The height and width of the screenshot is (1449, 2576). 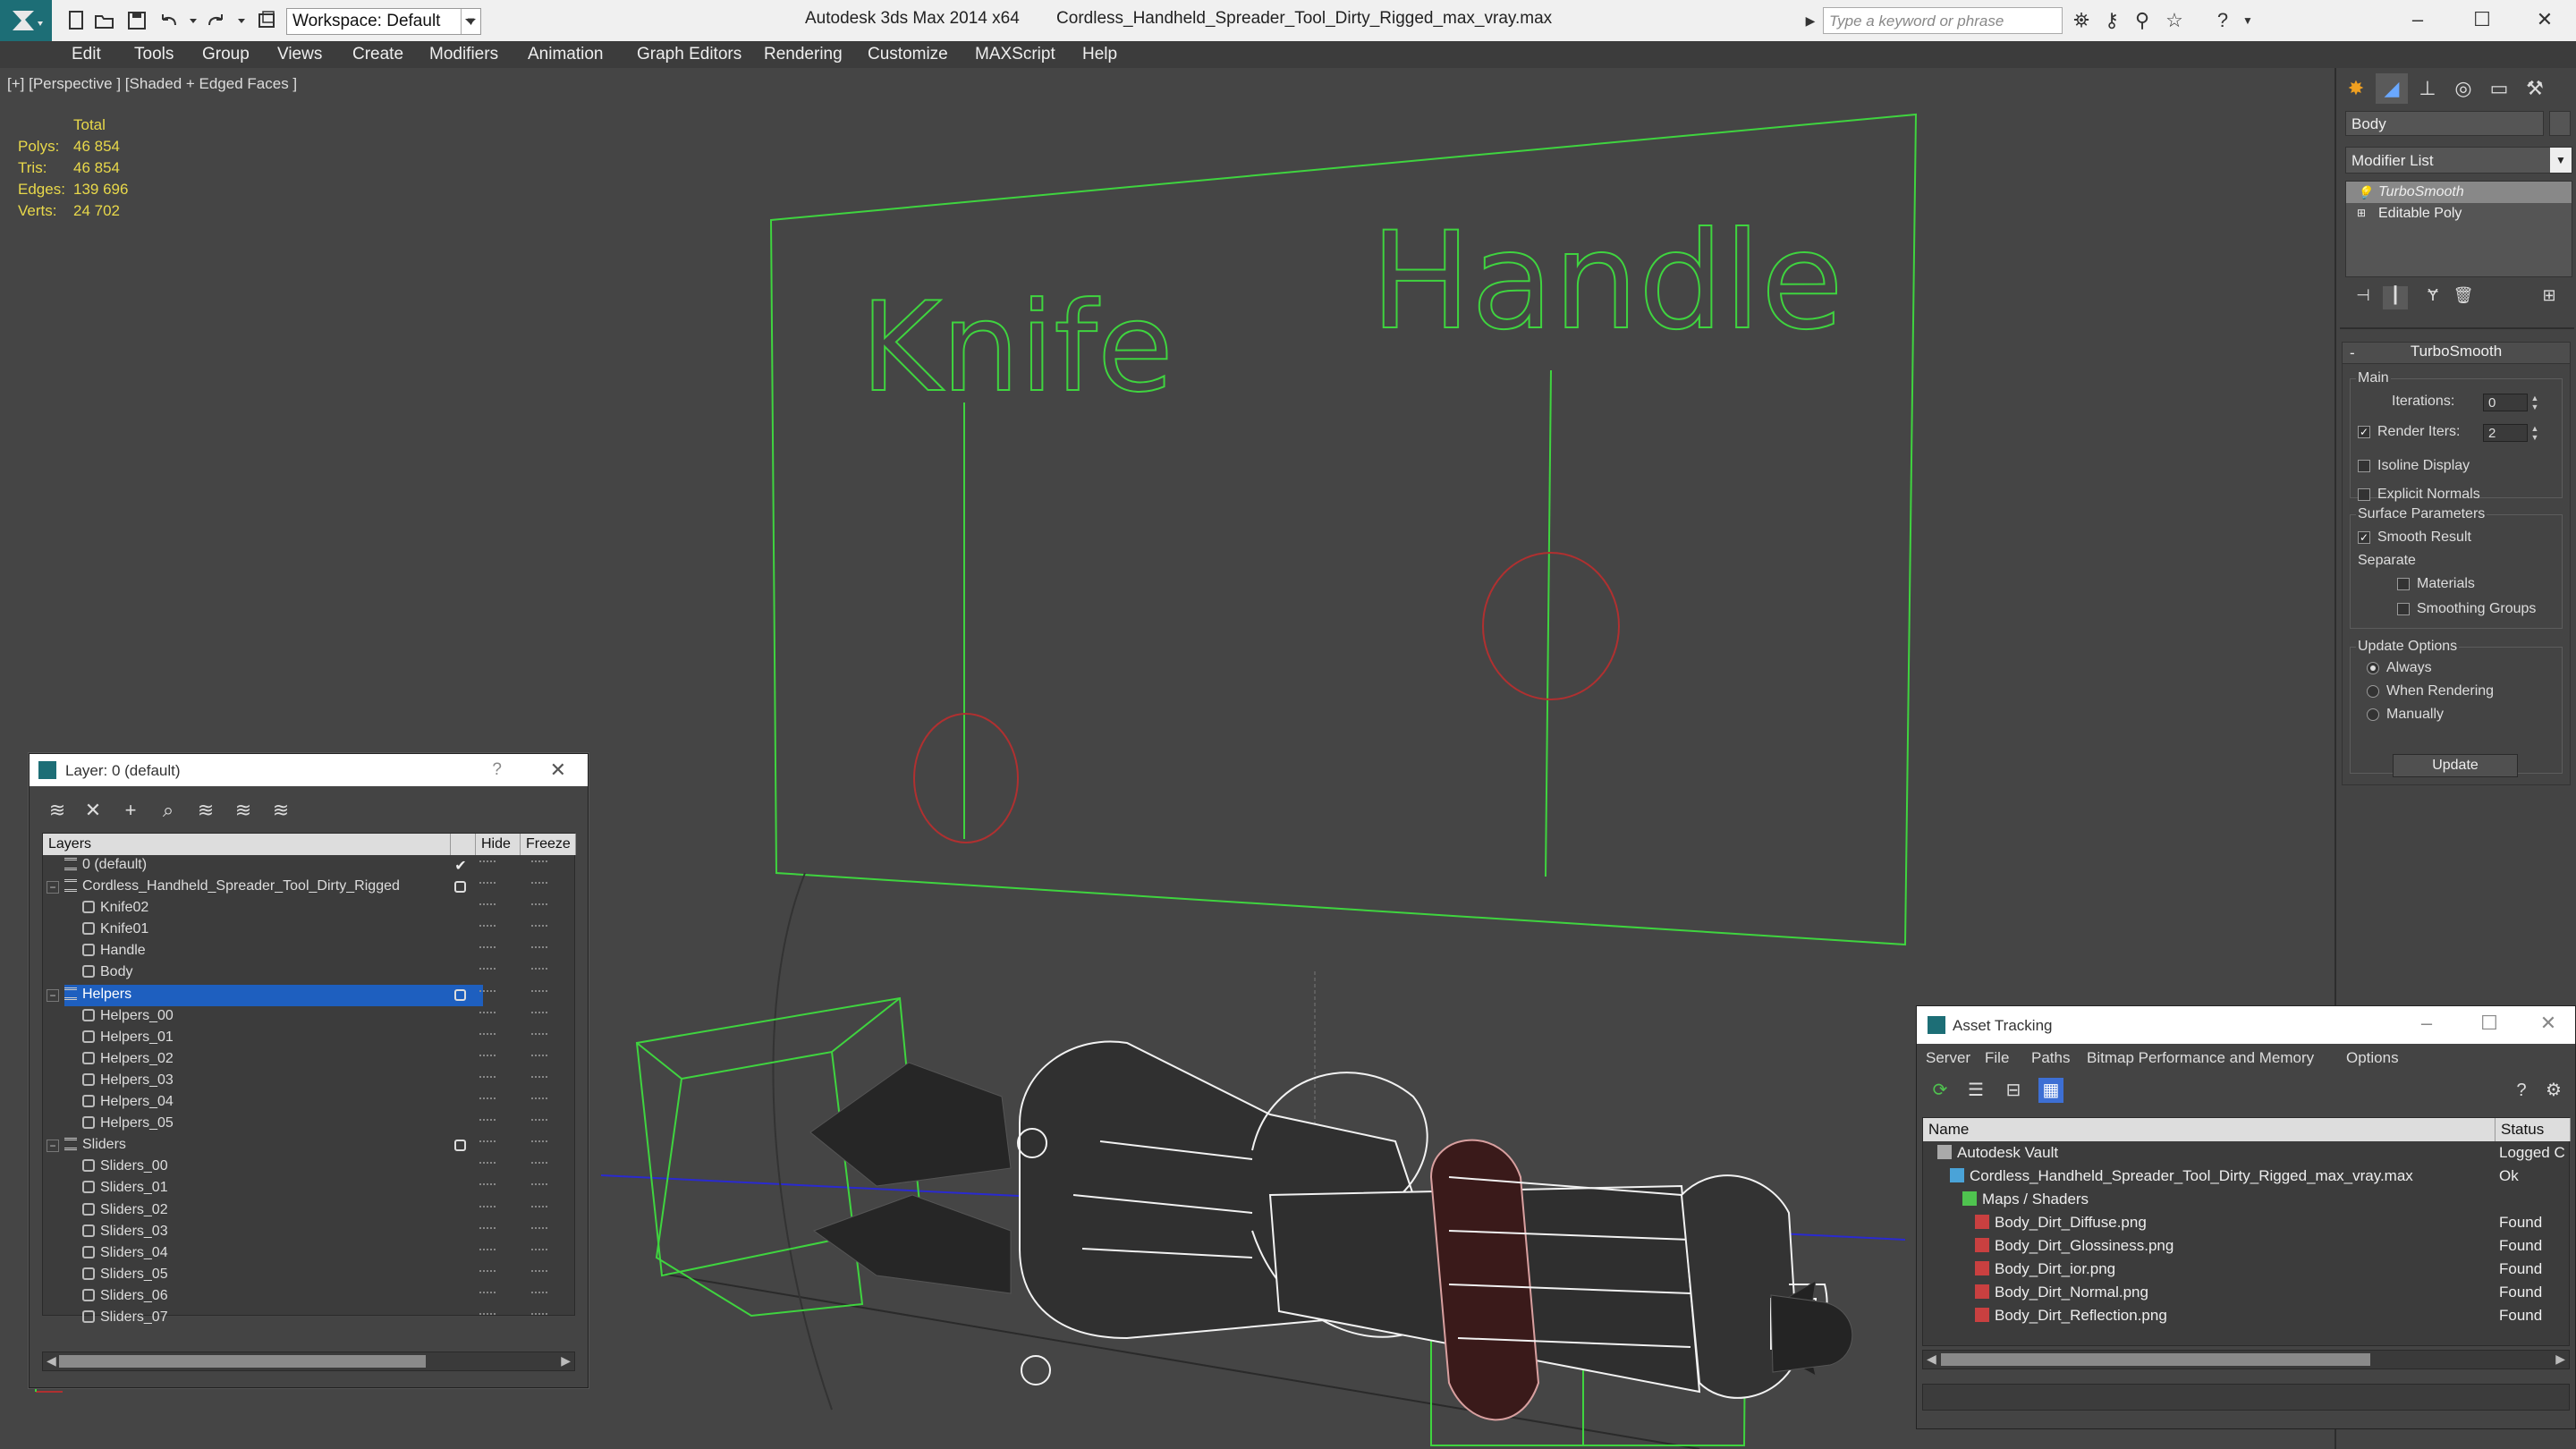 I want to click on layer-name-cell: Sliders_03, so click(x=291, y=1232).